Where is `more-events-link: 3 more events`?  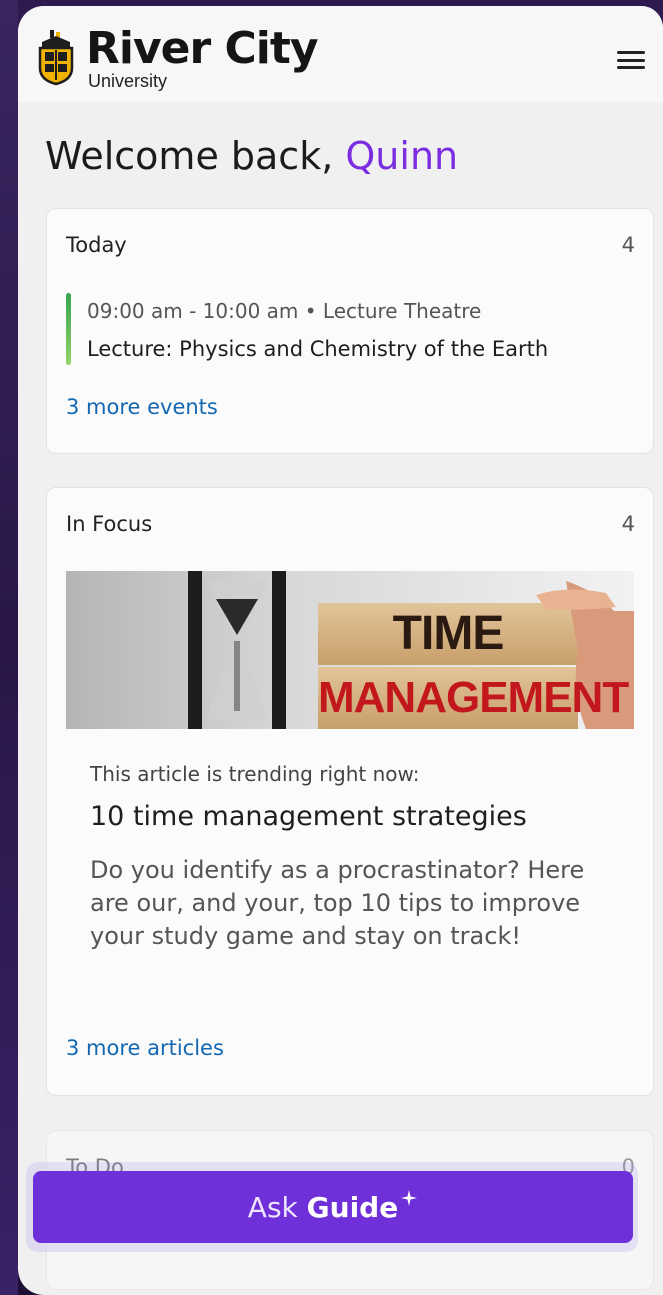 more-events-link: 3 more events is located at coordinates (142, 407).